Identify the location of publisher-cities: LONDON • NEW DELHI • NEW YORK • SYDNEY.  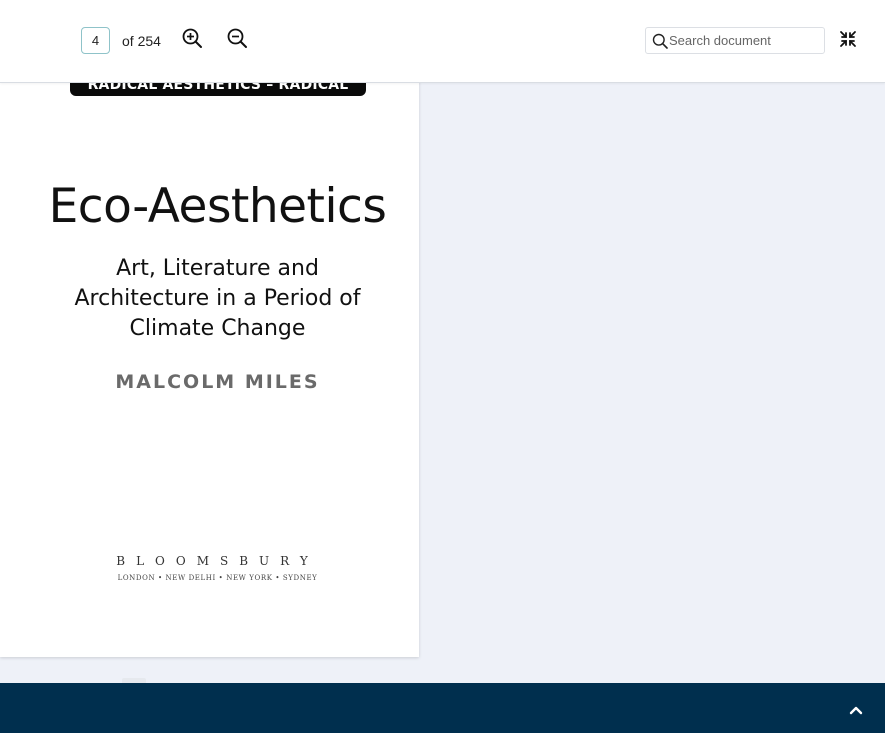
(217, 578).